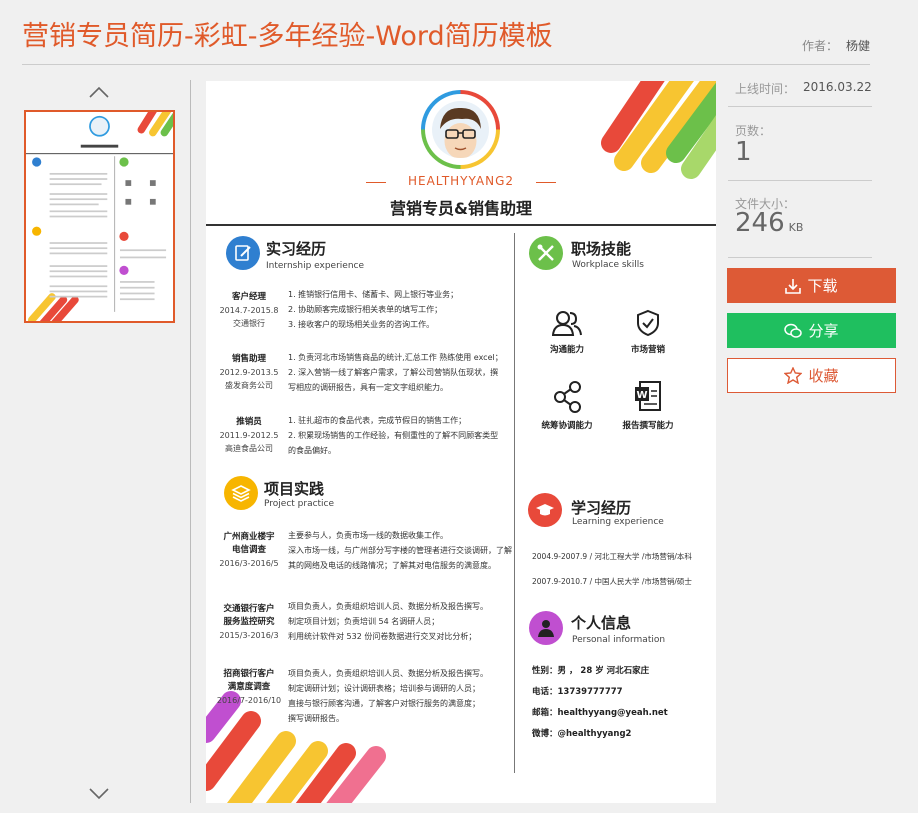 The width and height of the screenshot is (918, 813). I want to click on pages-value: 1, so click(743, 152).